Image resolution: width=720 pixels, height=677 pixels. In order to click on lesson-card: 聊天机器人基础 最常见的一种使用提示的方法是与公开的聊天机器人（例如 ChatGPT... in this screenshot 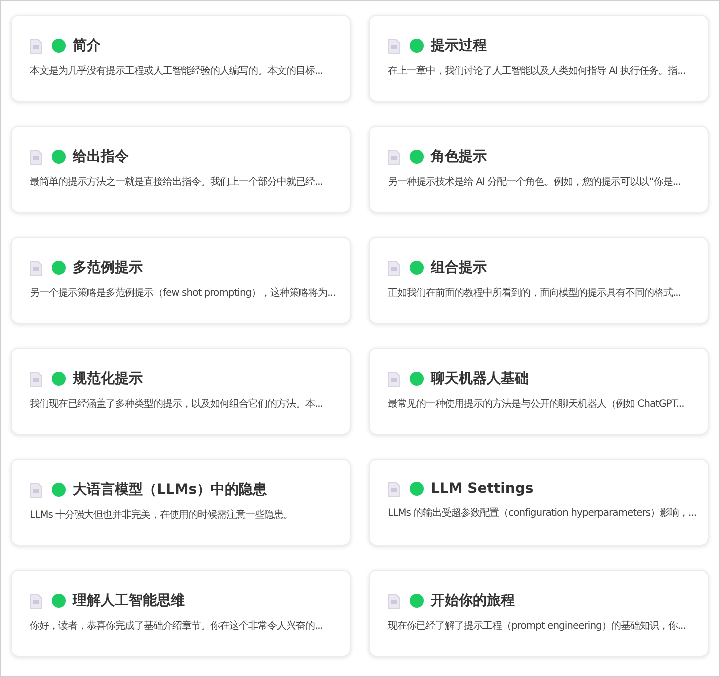, I will do `click(539, 391)`.